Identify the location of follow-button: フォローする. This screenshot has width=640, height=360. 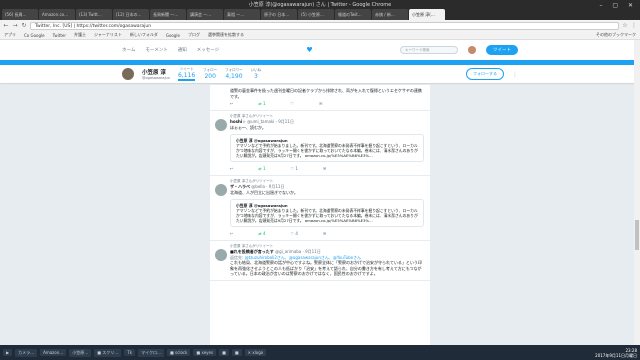
(485, 74).